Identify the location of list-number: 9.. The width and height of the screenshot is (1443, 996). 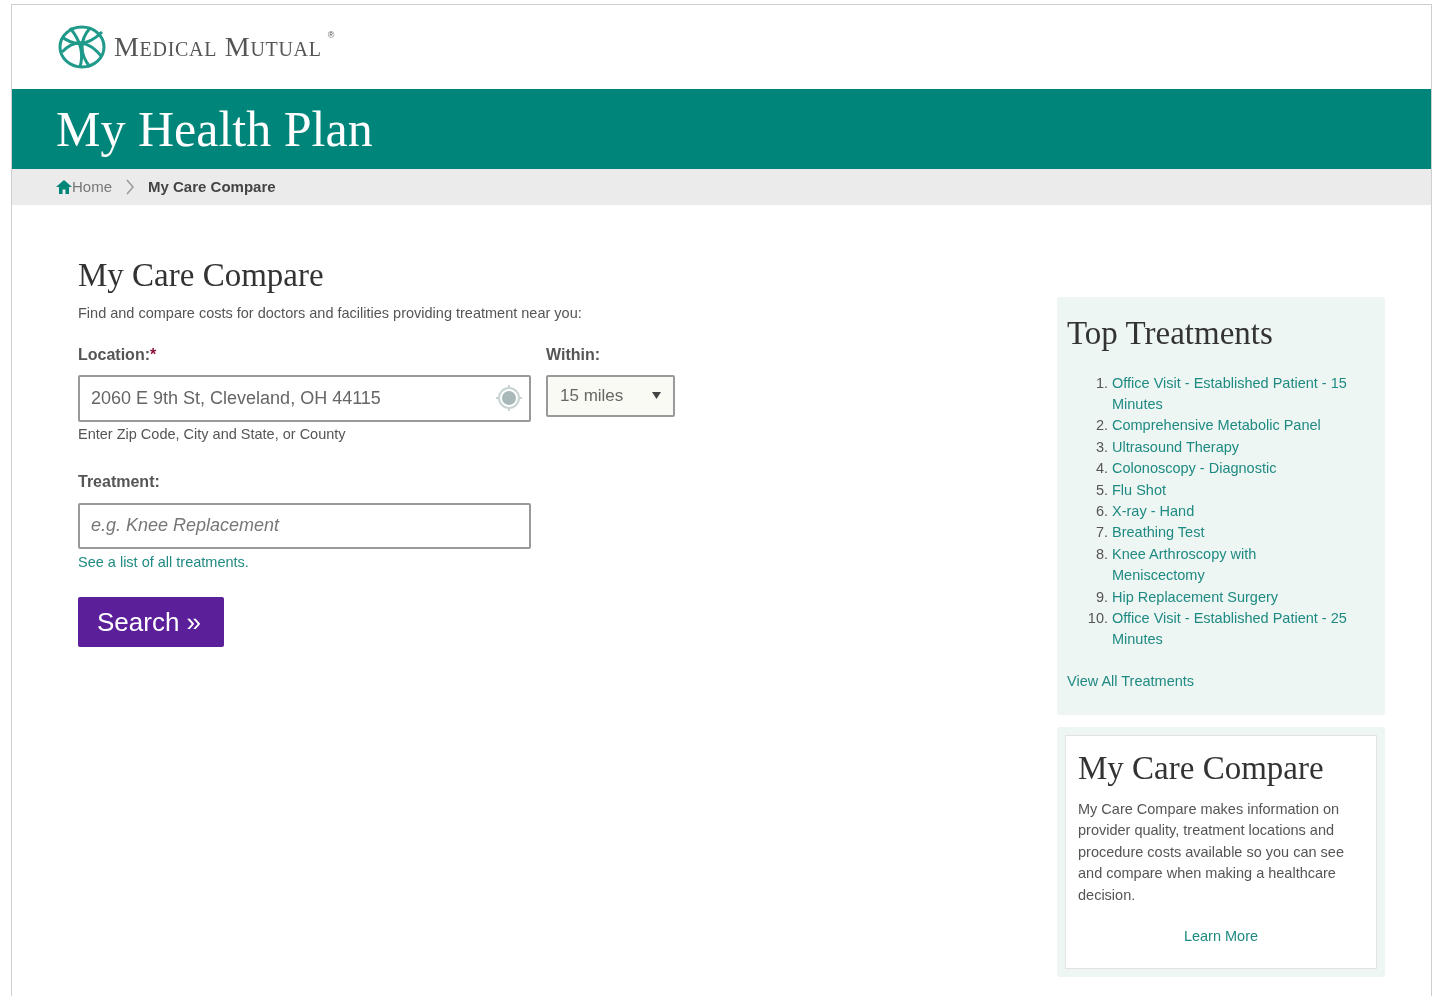
(1101, 597).